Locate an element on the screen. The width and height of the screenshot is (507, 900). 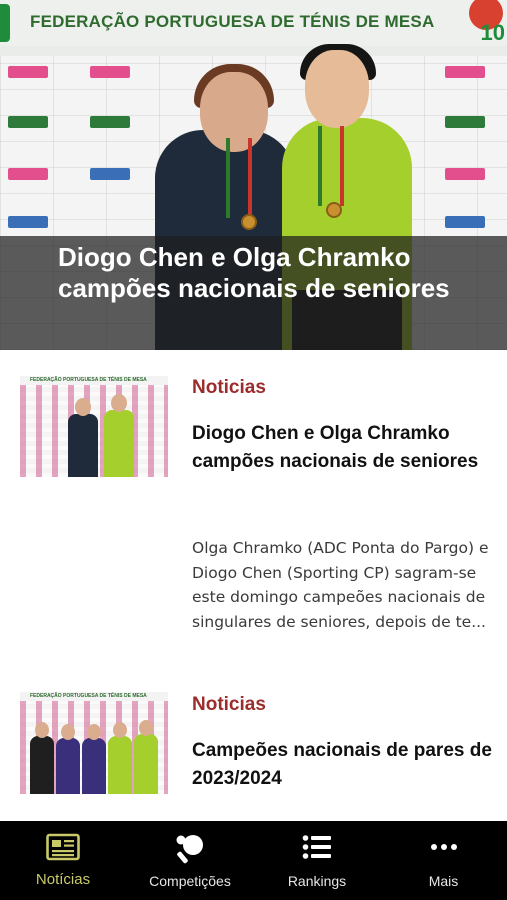
medal-ribbon-right is located at coordinates (331, 166).